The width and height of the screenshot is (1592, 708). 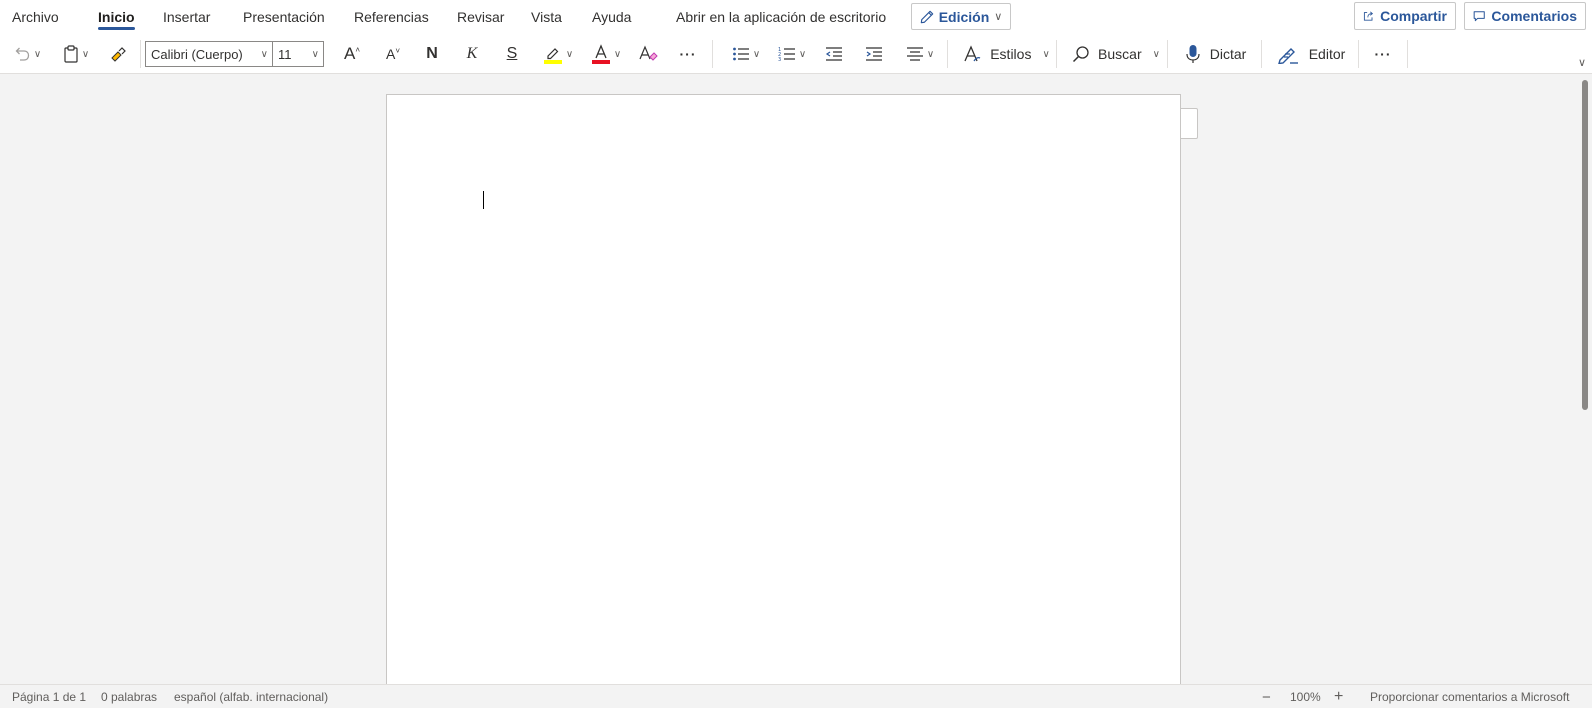 I want to click on more-font-options-button: ···, so click(x=688, y=54).